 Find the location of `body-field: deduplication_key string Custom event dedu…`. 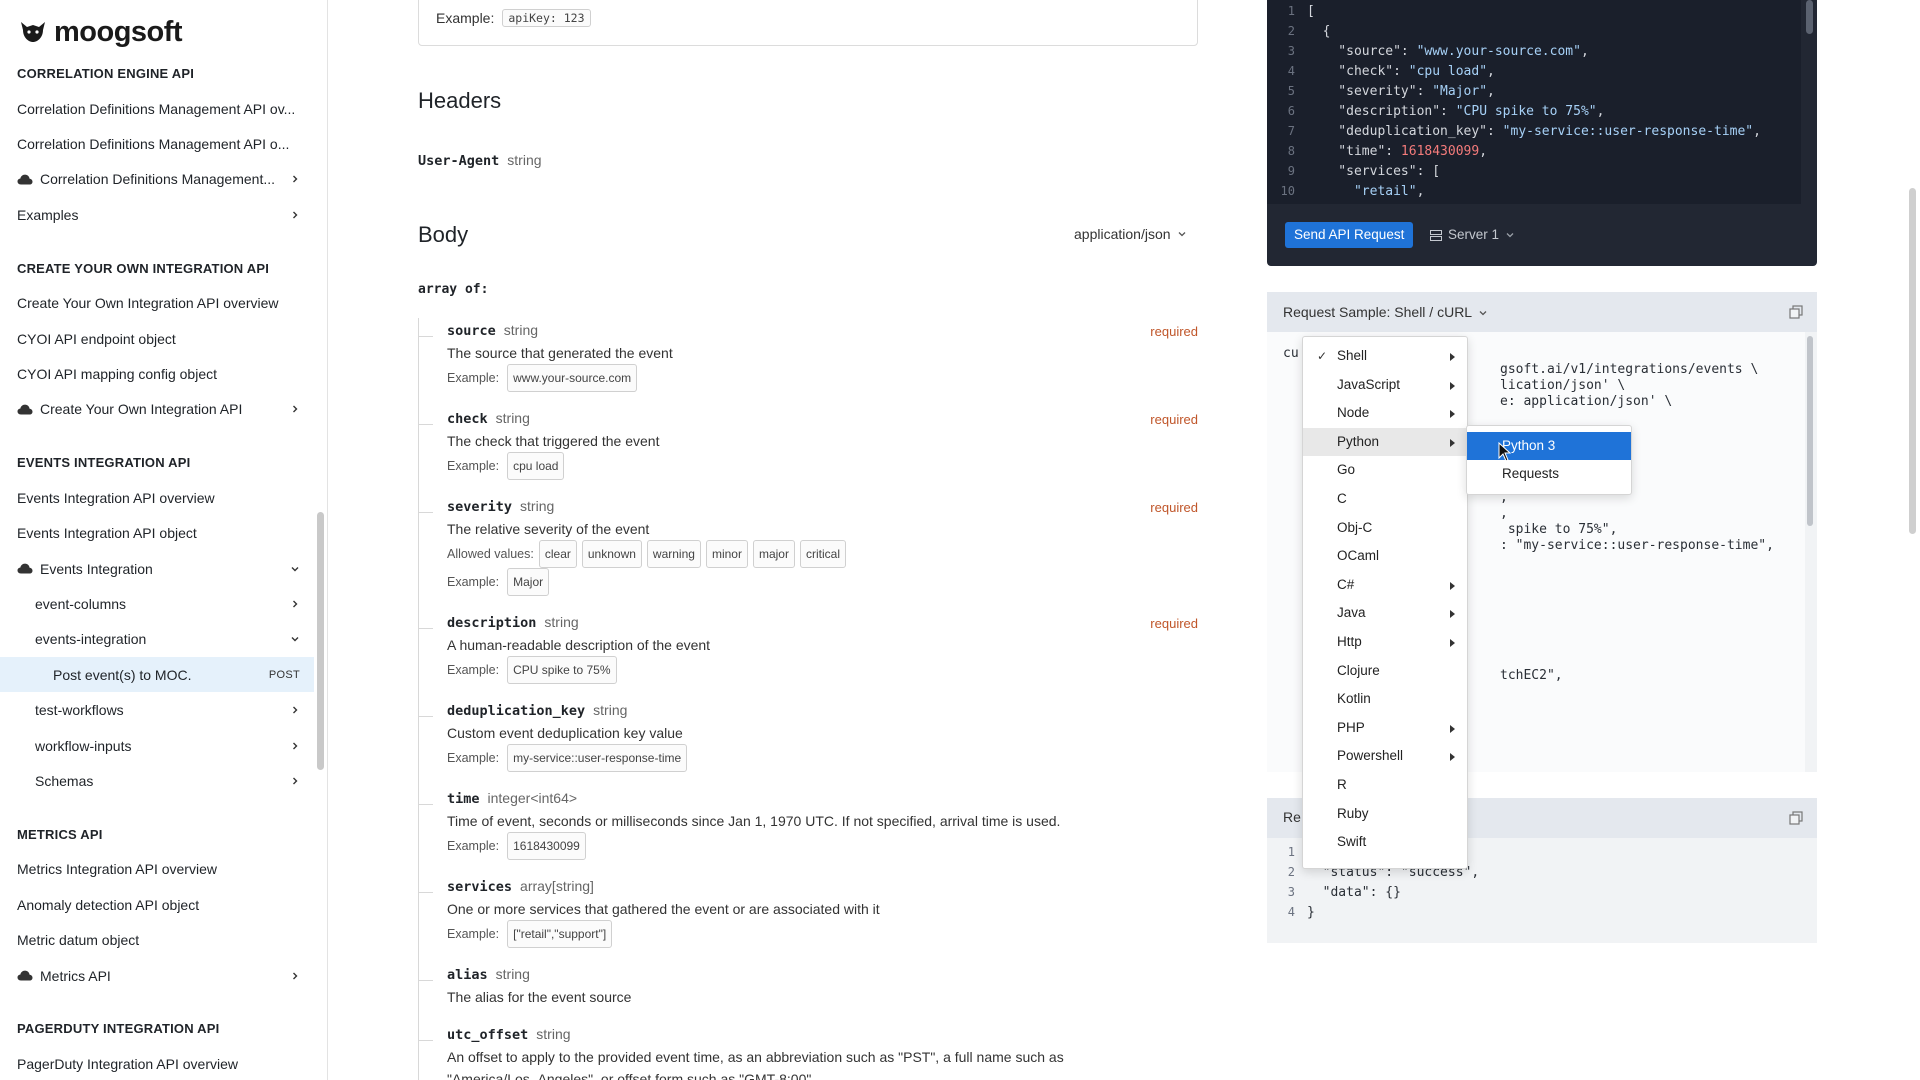

body-field: deduplication_key string Custom event dedu… is located at coordinates (808, 742).